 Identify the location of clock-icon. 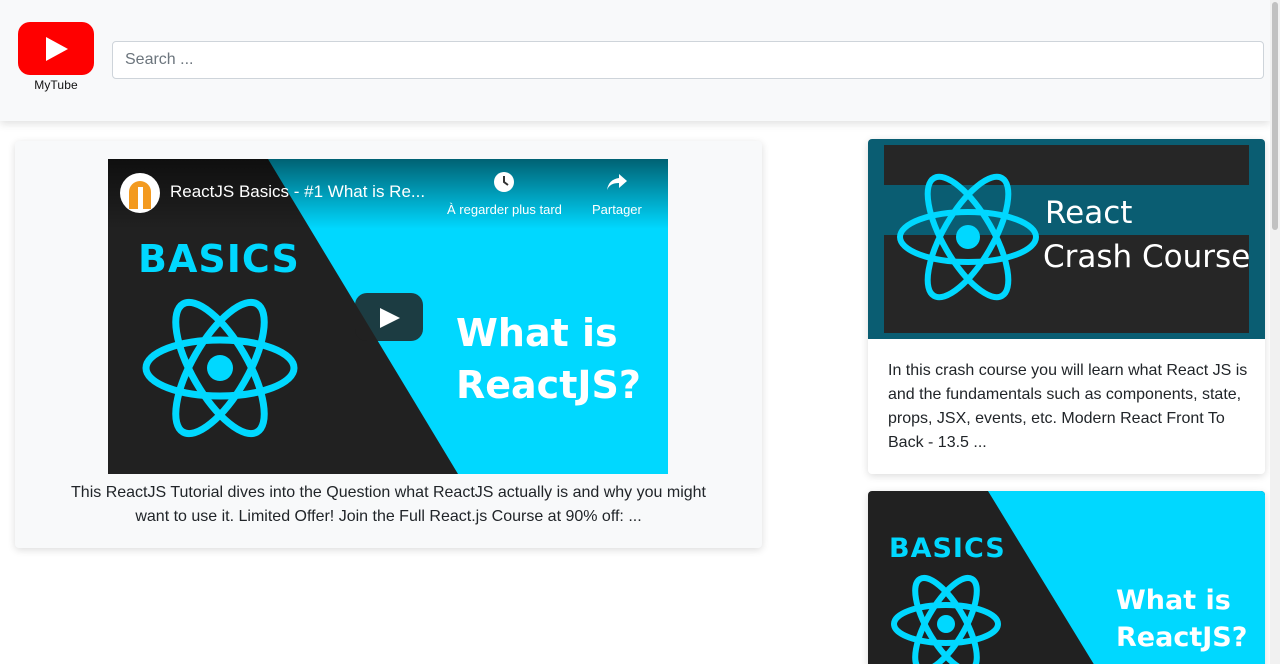
(504, 182).